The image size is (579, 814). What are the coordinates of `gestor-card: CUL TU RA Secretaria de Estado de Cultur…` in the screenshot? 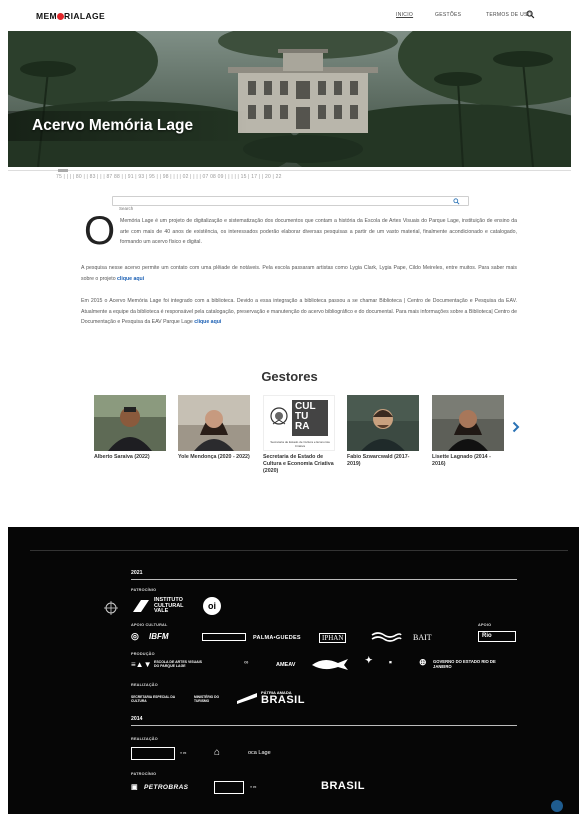 It's located at (299, 434).